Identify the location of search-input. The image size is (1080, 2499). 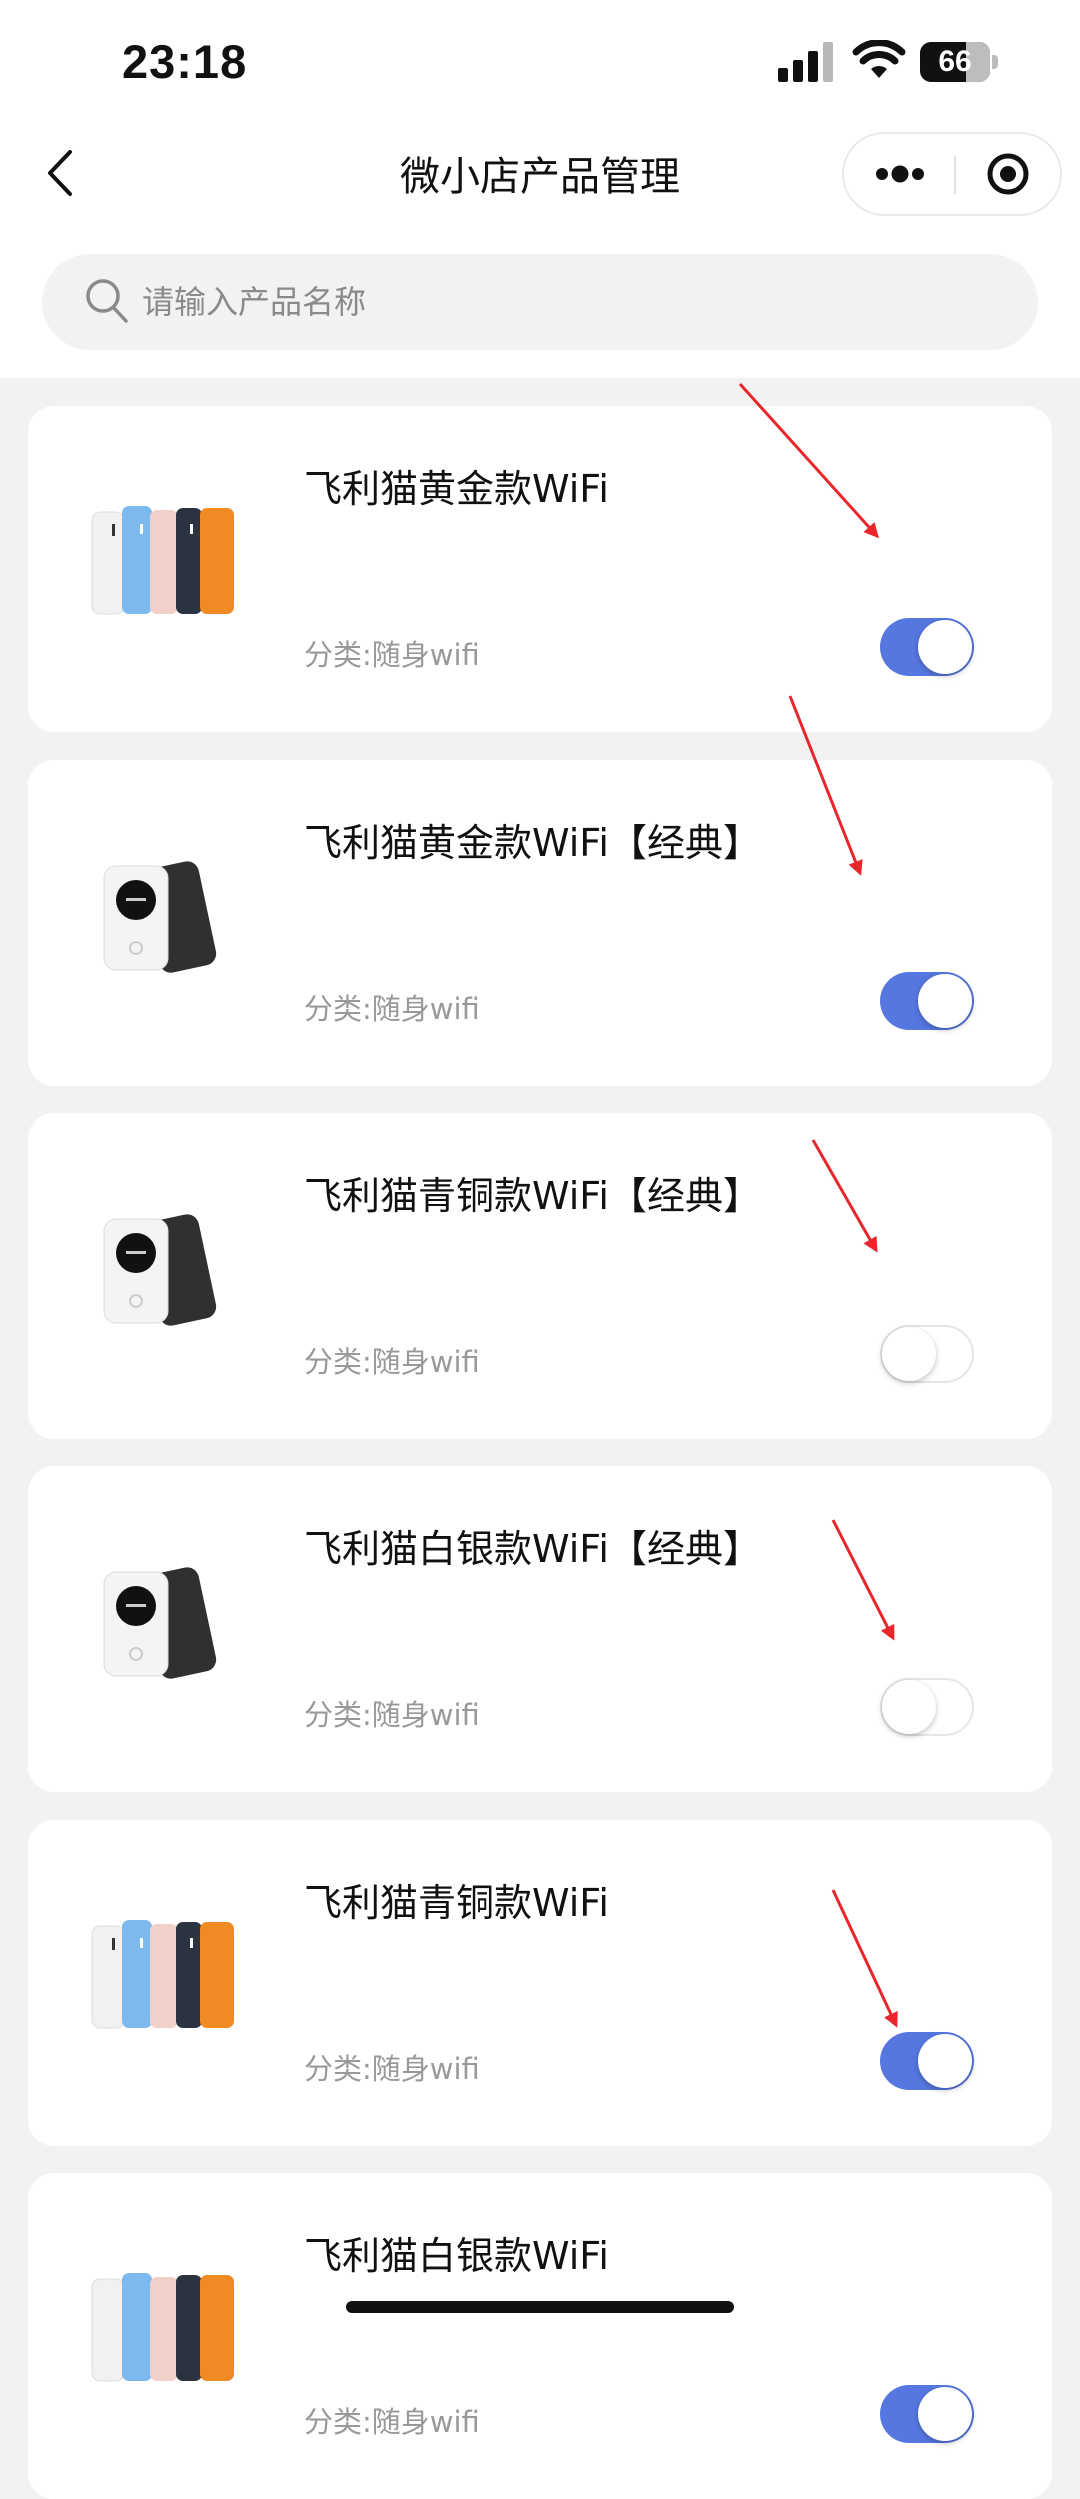
(572, 302).